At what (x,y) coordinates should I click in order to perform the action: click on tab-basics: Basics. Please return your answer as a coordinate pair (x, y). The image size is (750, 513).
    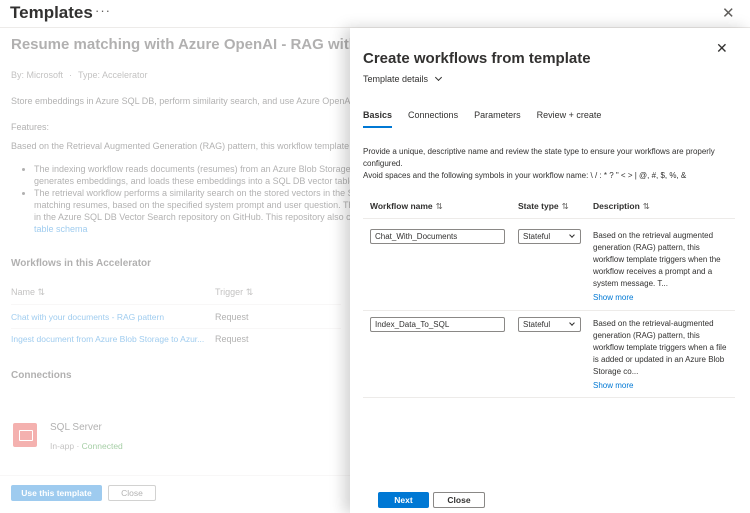
    Looking at the image, I should click on (378, 119).